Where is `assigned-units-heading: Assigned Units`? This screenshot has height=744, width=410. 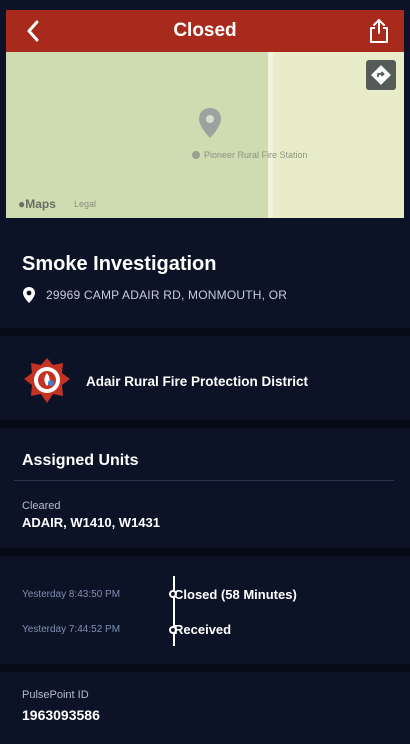
assigned-units-heading: Assigned Units is located at coordinates (80, 460).